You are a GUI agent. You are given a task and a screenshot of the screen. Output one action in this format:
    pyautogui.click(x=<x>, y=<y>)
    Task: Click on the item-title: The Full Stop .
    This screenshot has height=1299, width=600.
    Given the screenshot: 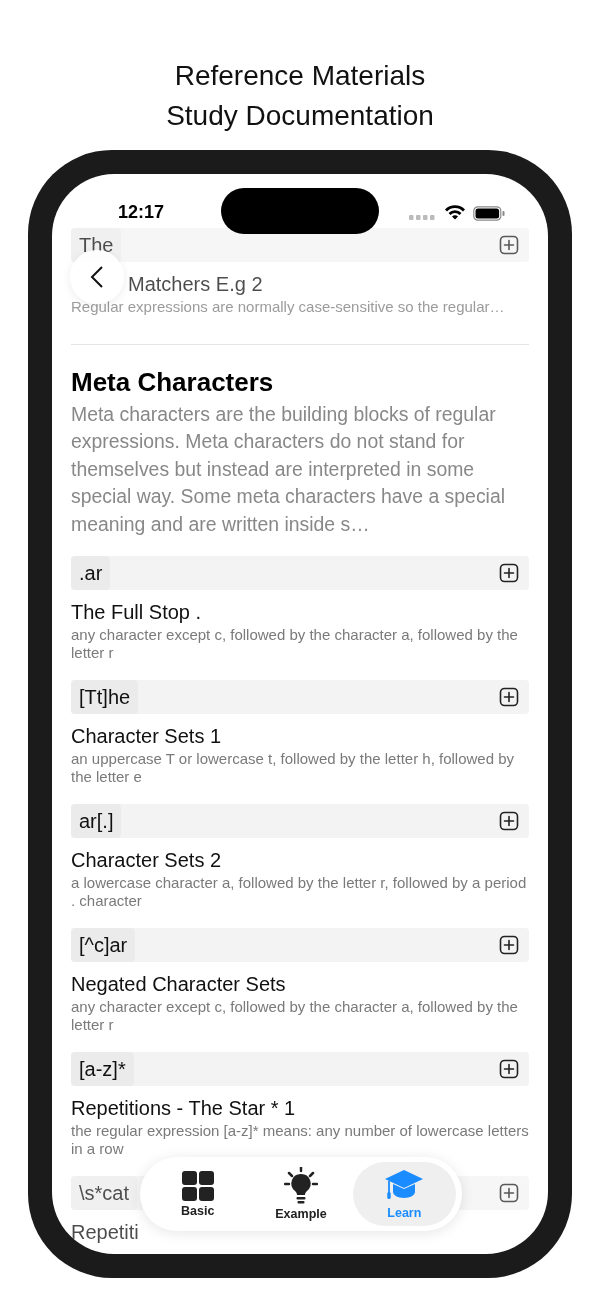 What is the action you would take?
    pyautogui.click(x=137, y=612)
    